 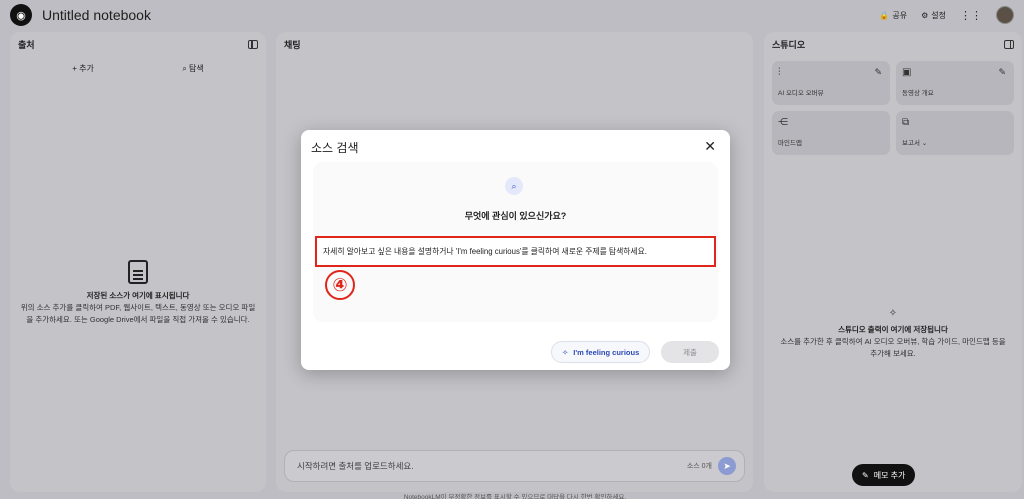 I want to click on report-label: 보고서, so click(x=911, y=143).